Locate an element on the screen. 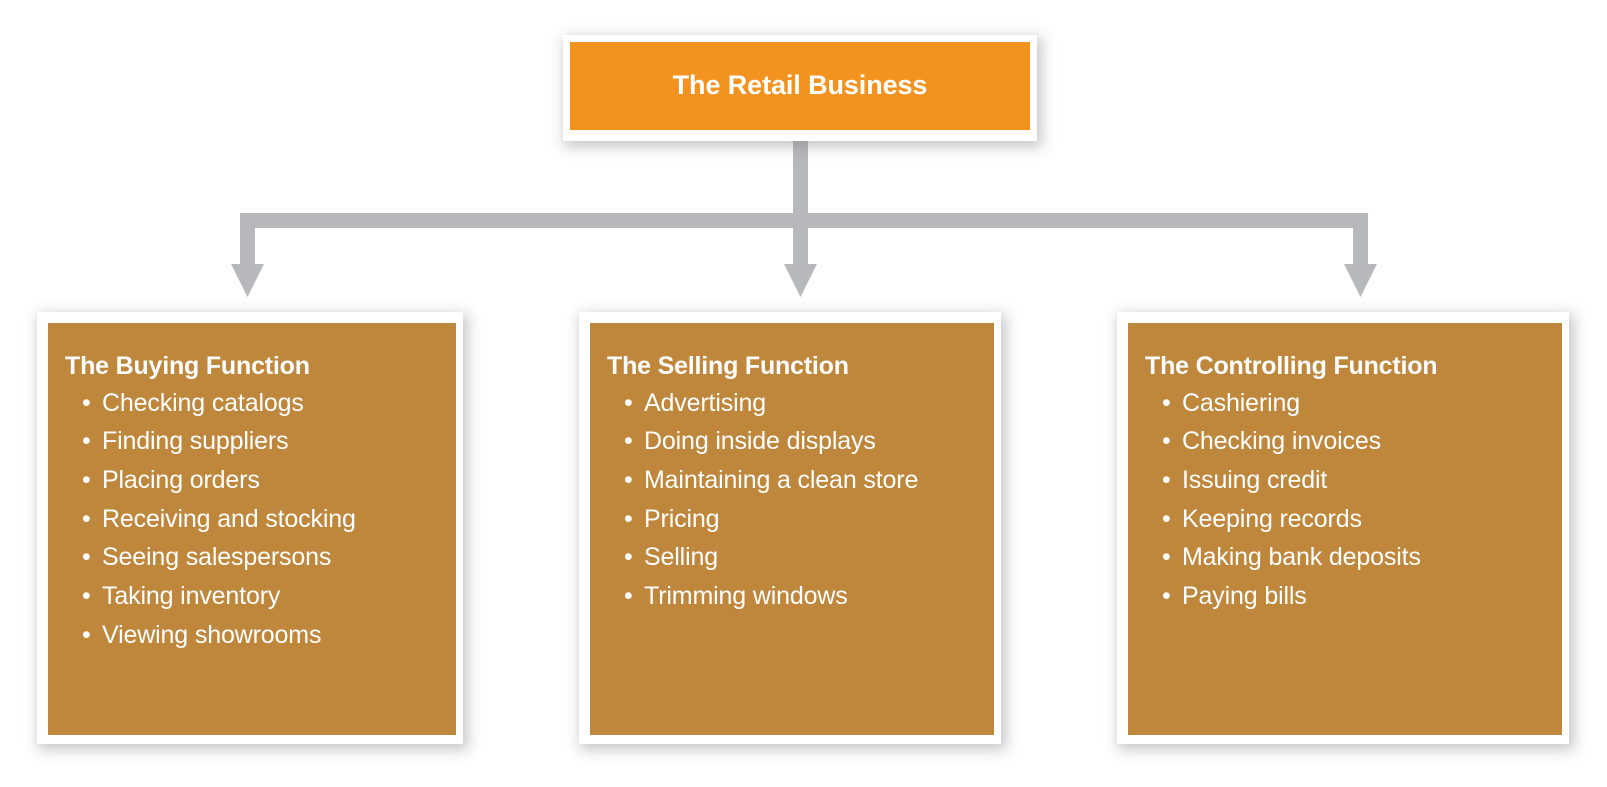 The height and width of the screenshot is (787, 1607). list-item: • Keeping records is located at coordinates (1355, 519).